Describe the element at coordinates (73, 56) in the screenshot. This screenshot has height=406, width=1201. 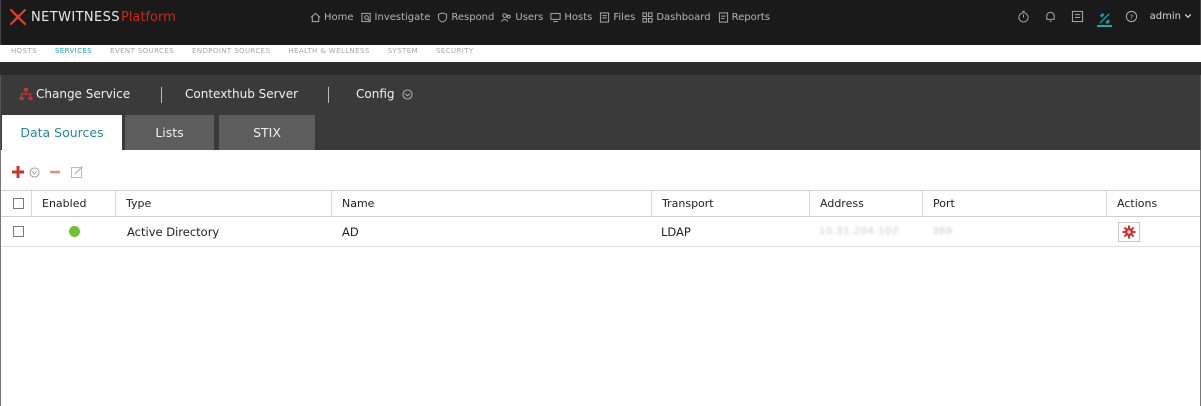
I see `subnav-services: SERVICES` at that location.